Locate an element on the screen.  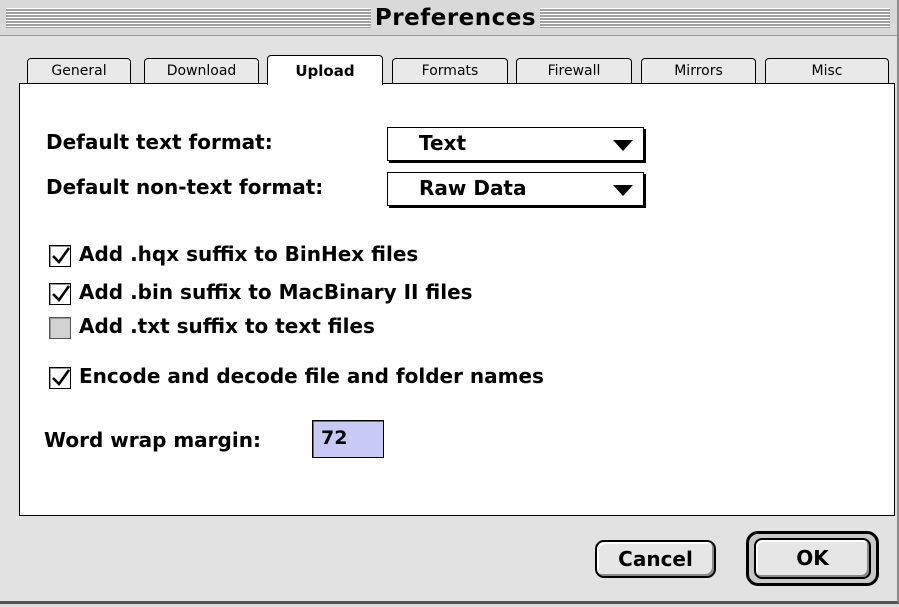
tab-upload: Upload is located at coordinates (325, 70).